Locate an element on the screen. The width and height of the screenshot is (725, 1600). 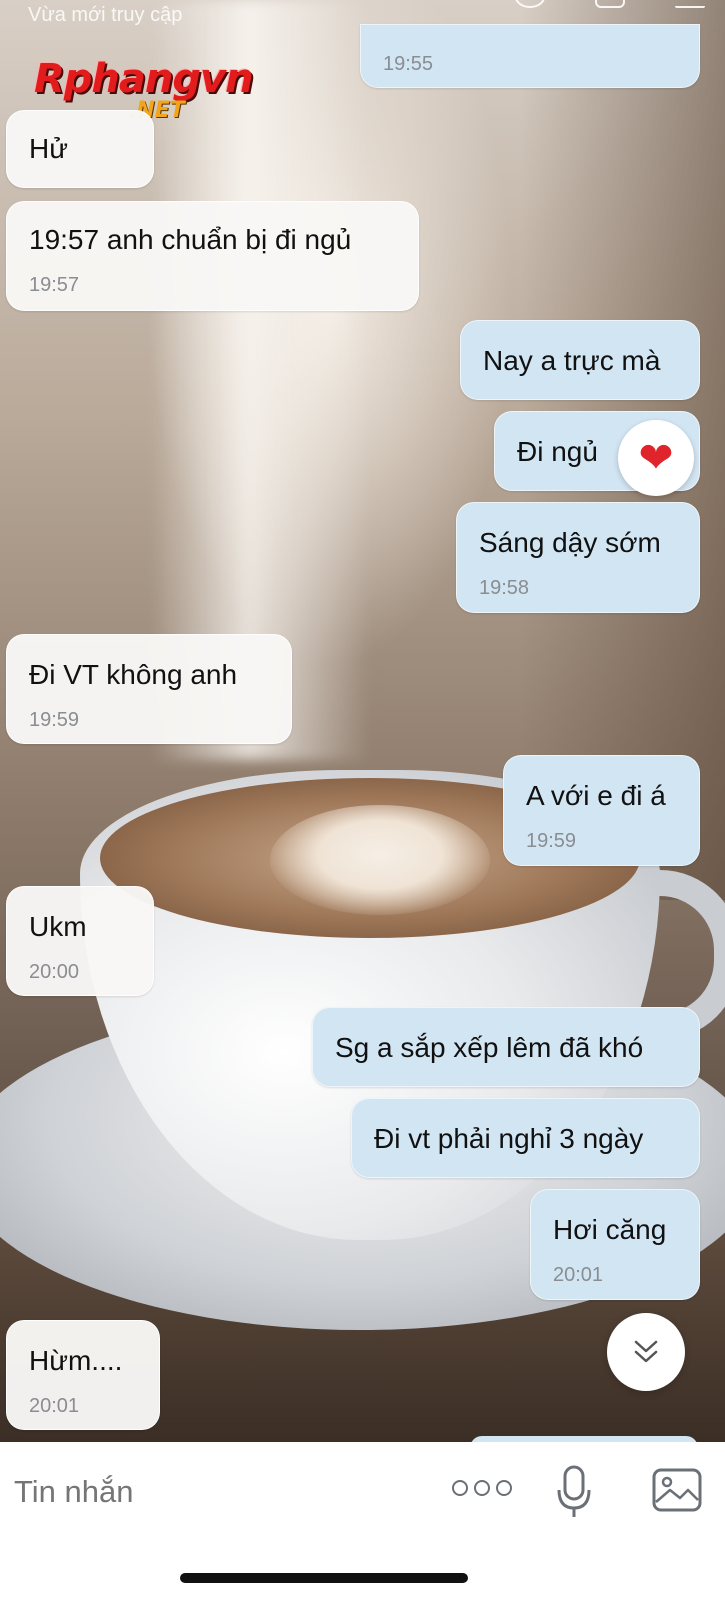
message-bubble-incoming: Hừm.... 20:01 is located at coordinates (83, 1375).